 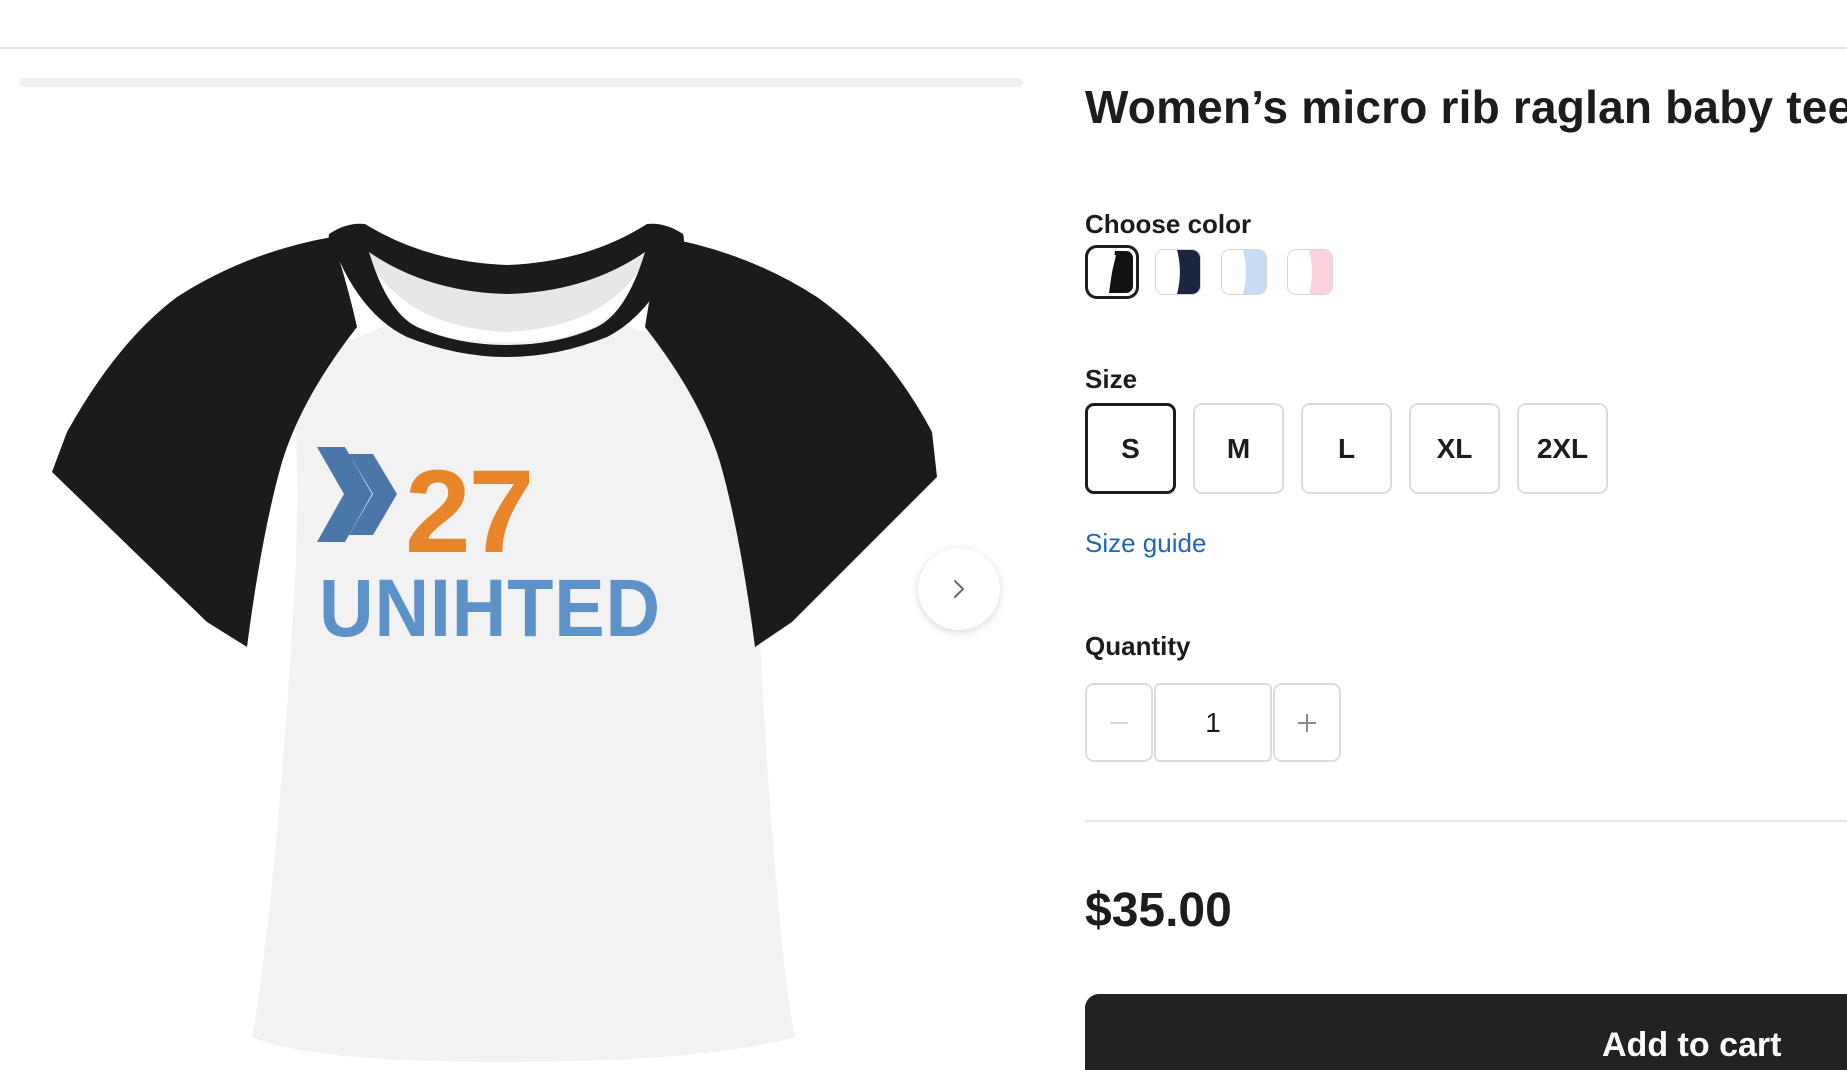 What do you see at coordinates (1111, 379) in the screenshot?
I see `size-label: Size` at bounding box center [1111, 379].